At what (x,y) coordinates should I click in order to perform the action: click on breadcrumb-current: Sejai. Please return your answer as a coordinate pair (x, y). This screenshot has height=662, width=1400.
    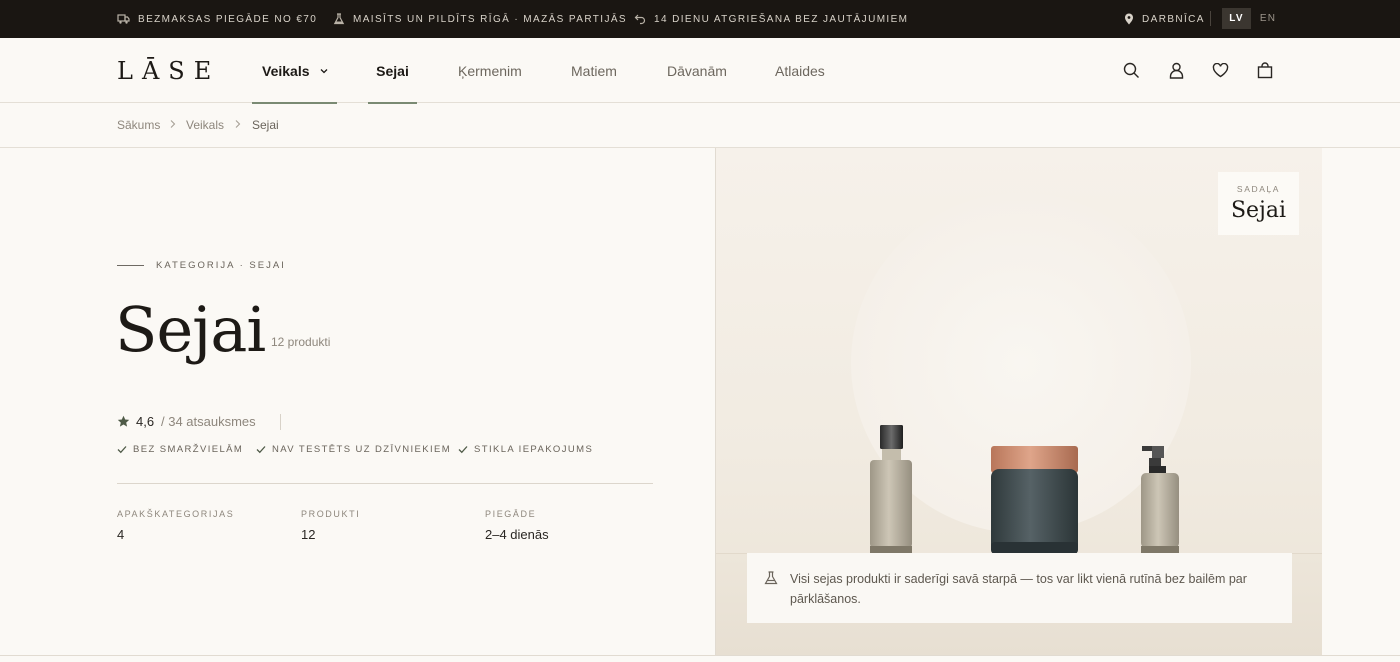
    Looking at the image, I should click on (265, 125).